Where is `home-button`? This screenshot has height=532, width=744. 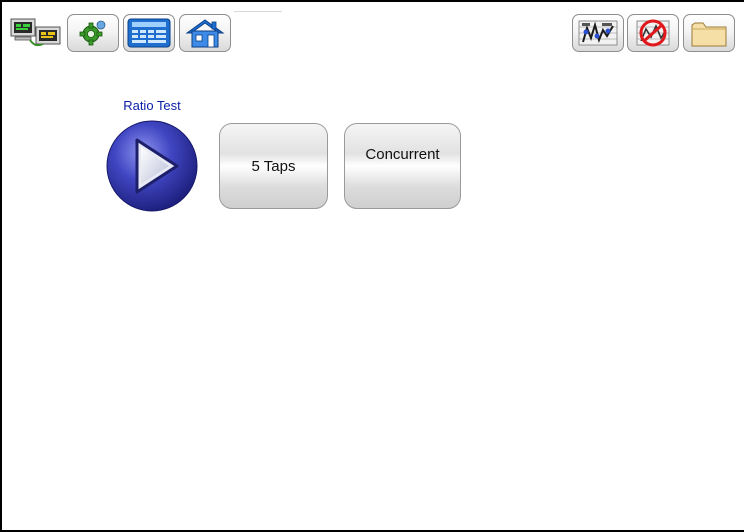 home-button is located at coordinates (205, 33).